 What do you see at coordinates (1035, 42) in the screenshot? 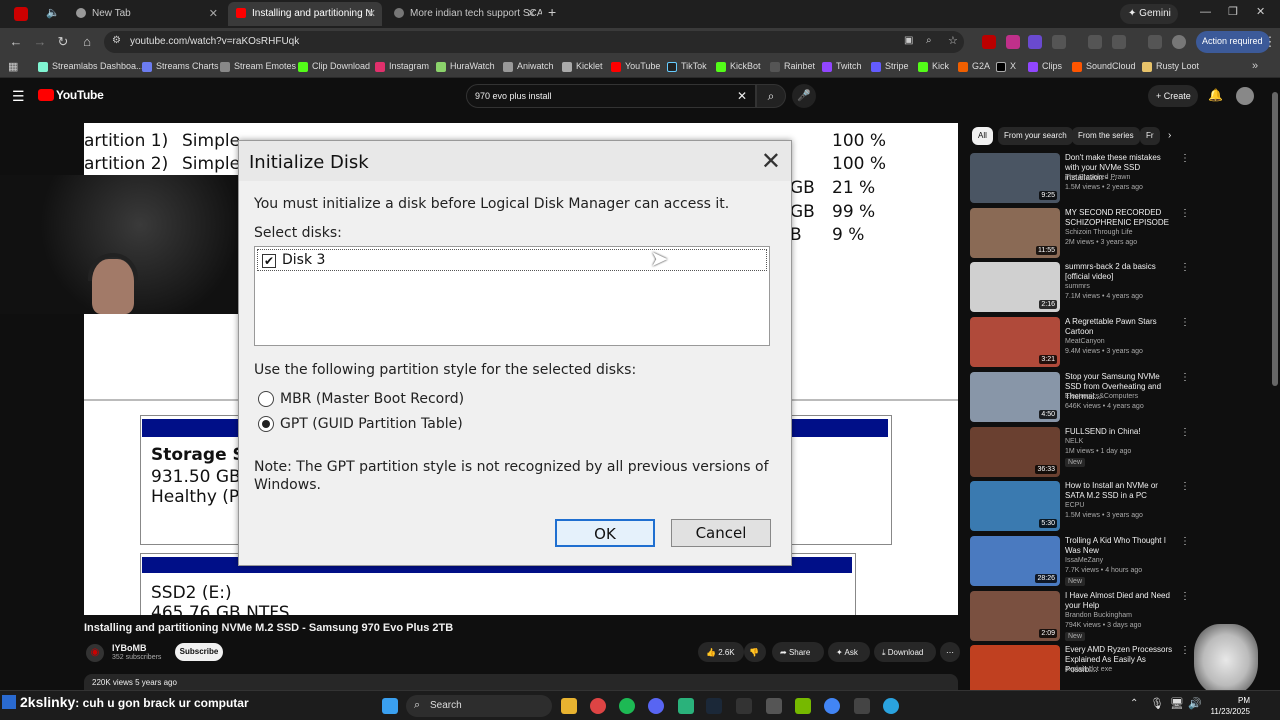
I see `extension-purple-icon` at bounding box center [1035, 42].